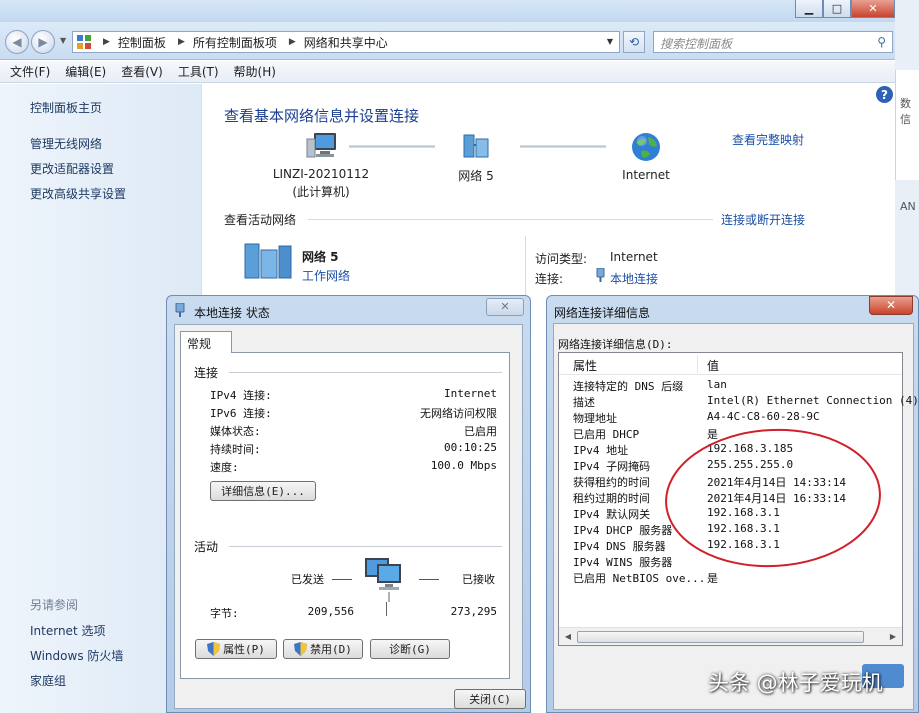 The image size is (919, 713). What do you see at coordinates (48, 680) in the screenshot?
I see `see-also-homegroup: 家庭组` at bounding box center [48, 680].